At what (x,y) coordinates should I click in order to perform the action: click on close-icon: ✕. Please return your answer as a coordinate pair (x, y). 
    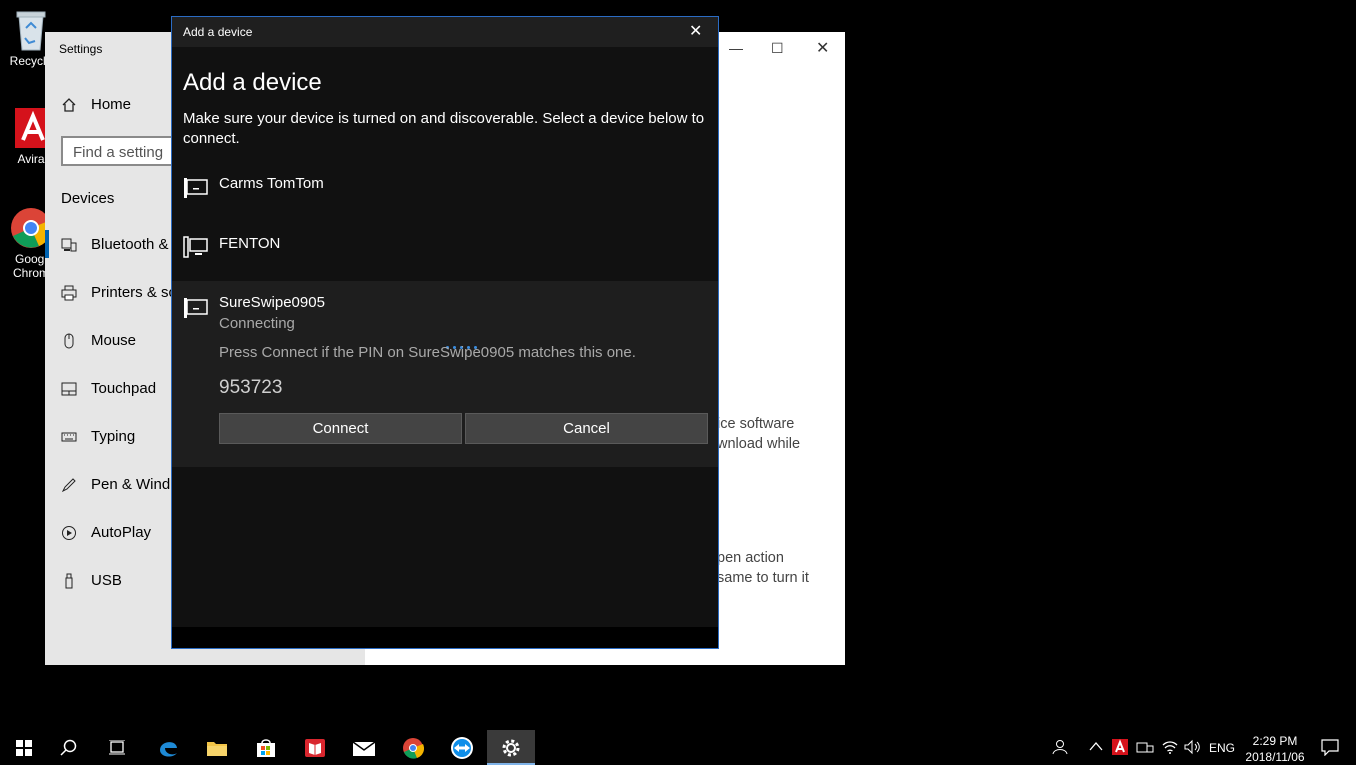
    Looking at the image, I should click on (696, 31).